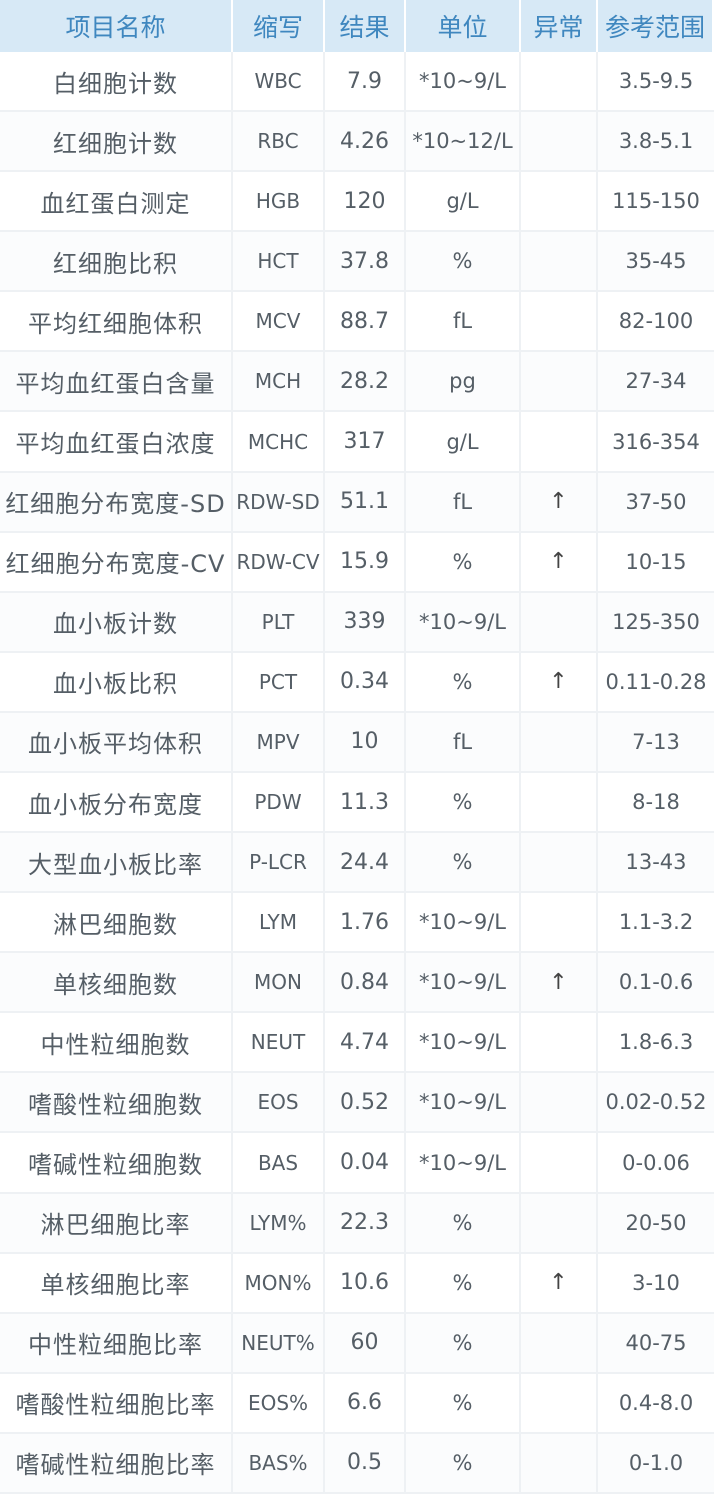  Describe the element at coordinates (656, 562) in the screenshot. I see `reference-range-cell: 10-15` at that location.